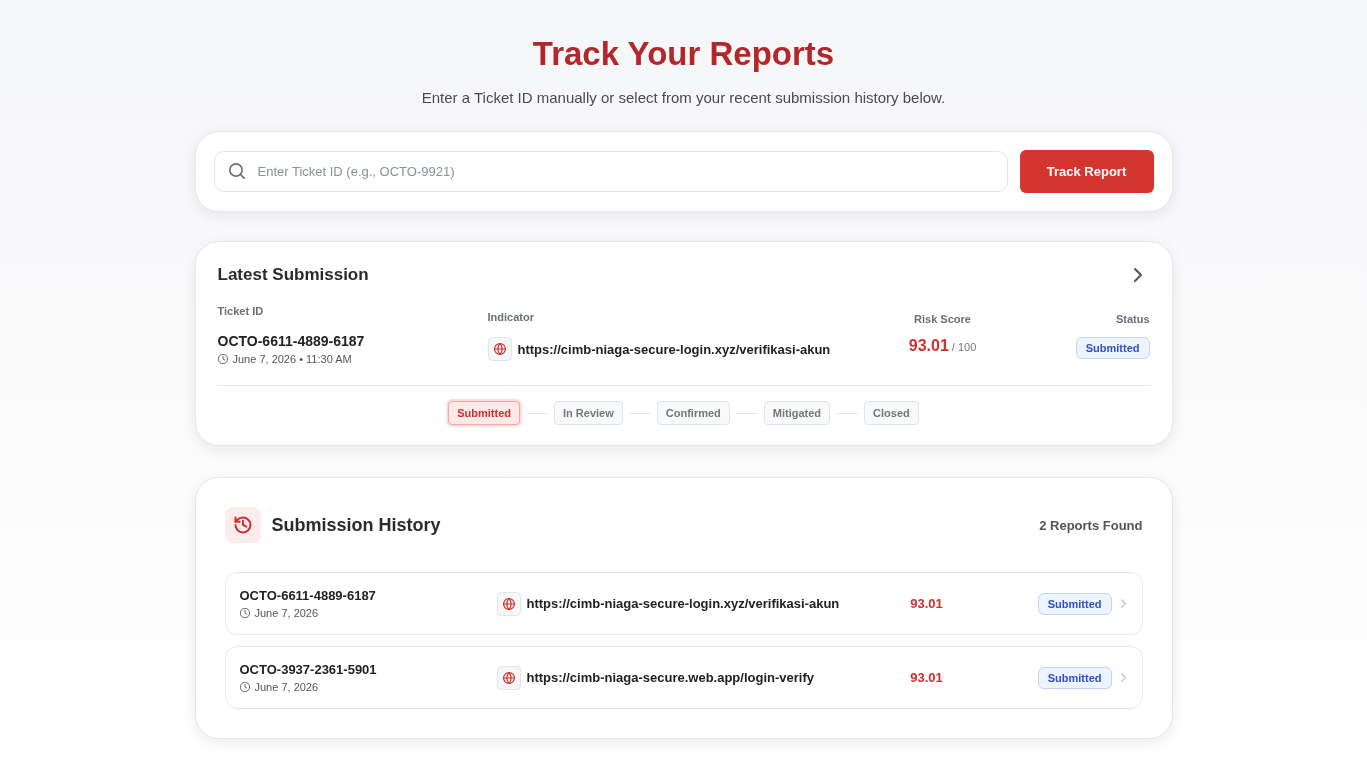 The height and width of the screenshot is (769, 1367). What do you see at coordinates (510, 317) in the screenshot?
I see `column-label: Indicator` at bounding box center [510, 317].